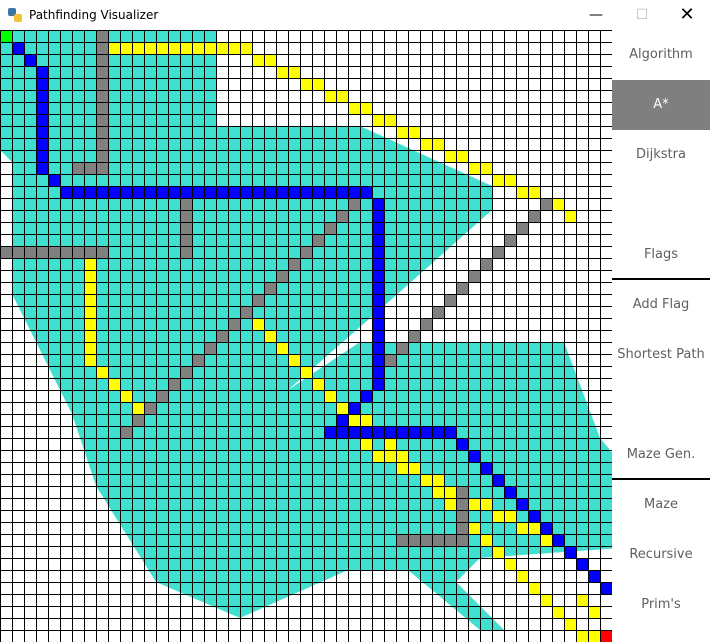 This screenshot has width=710, height=642. I want to click on recursive-maze-button: Recursive, so click(661, 555).